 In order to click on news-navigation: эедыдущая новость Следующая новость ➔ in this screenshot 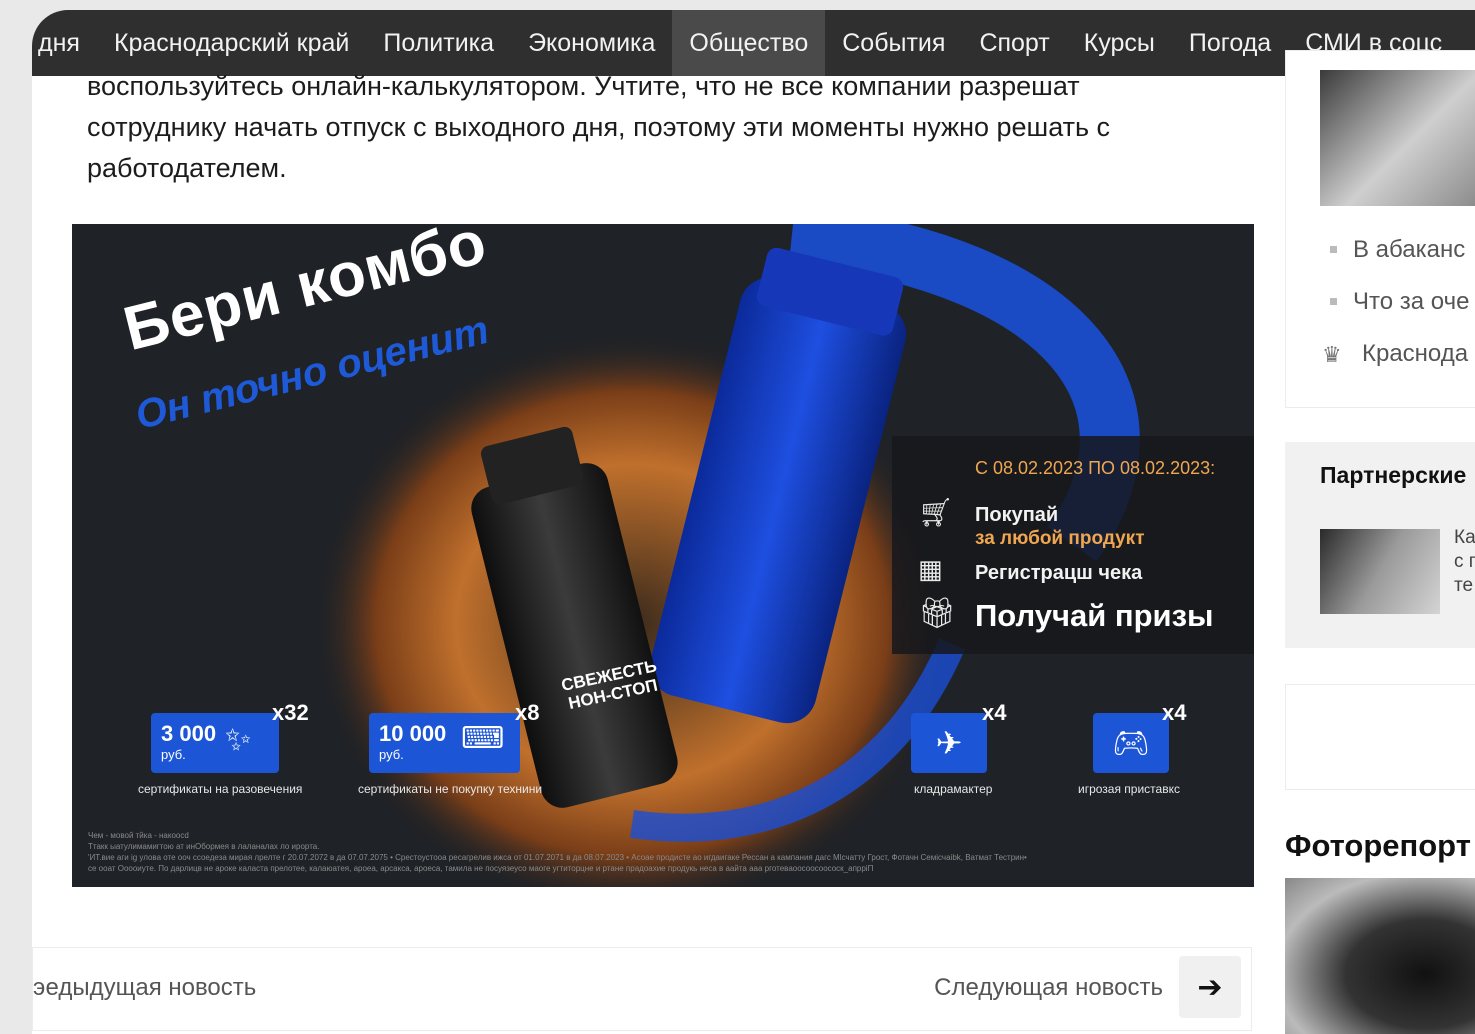, I will do `click(642, 989)`.